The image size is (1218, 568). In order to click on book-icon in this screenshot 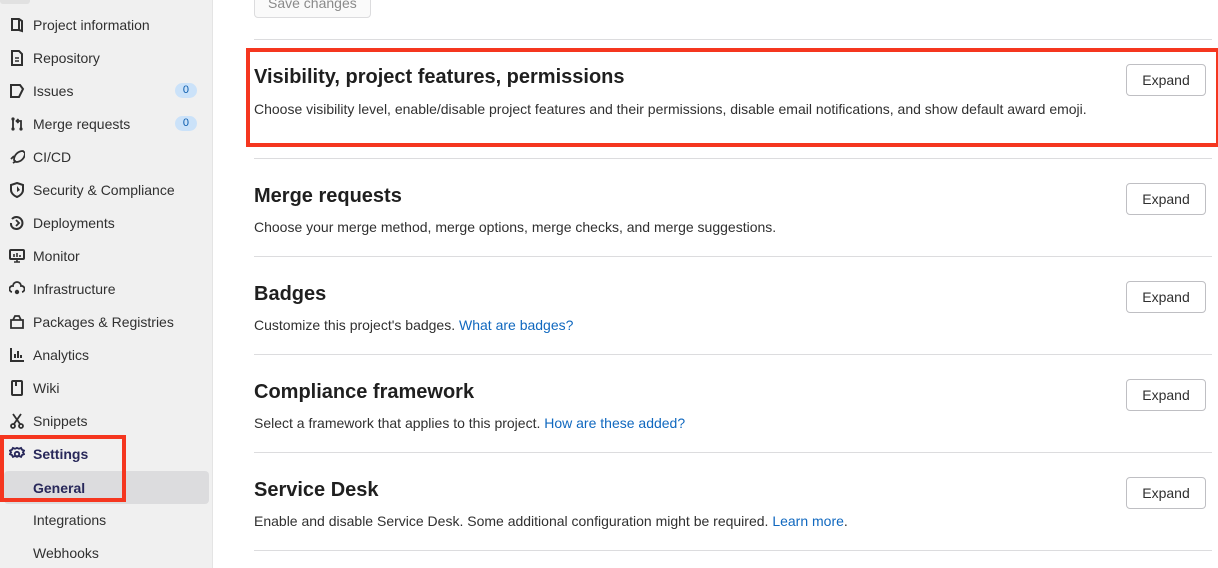, I will do `click(17, 387)`.